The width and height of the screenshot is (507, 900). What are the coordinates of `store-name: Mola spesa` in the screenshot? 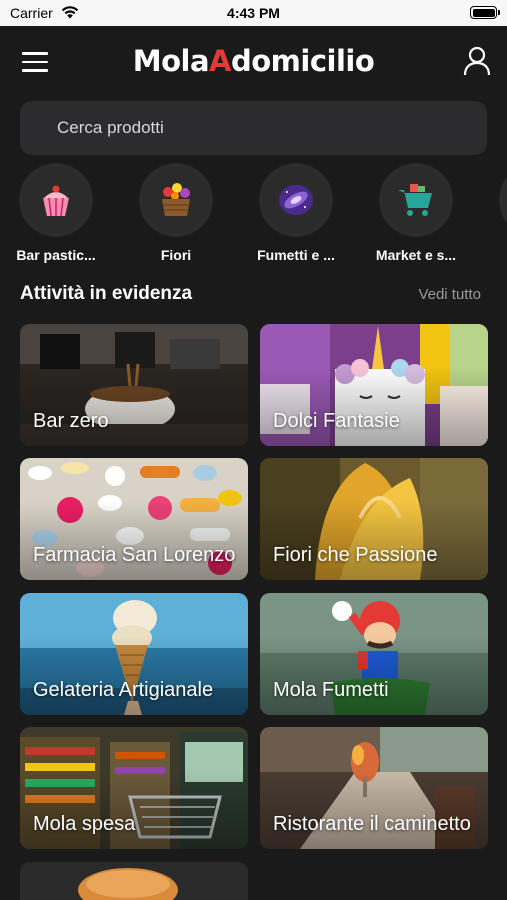 It's located at (84, 824).